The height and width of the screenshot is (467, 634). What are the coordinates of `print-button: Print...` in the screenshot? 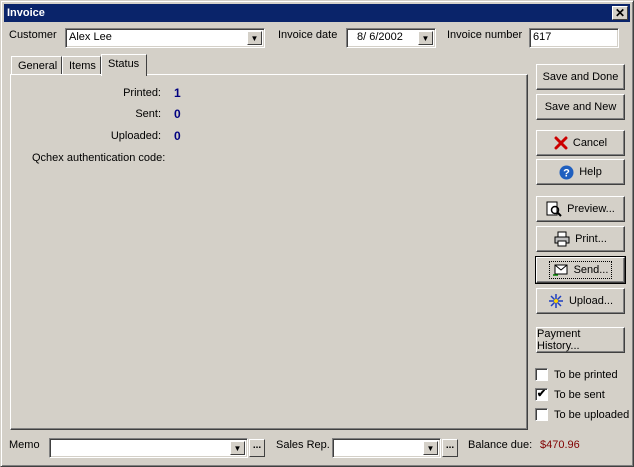 It's located at (580, 239).